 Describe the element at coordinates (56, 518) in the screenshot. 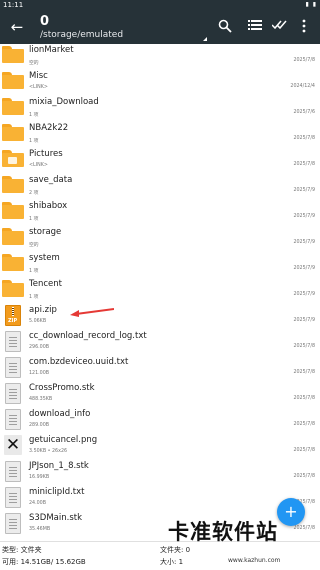

I see `item-name: S3DMain.stk` at that location.